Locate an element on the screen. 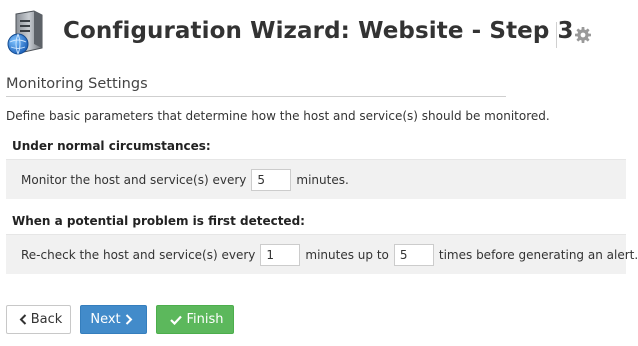  section-title: Monitoring Settings is located at coordinates (77, 84).